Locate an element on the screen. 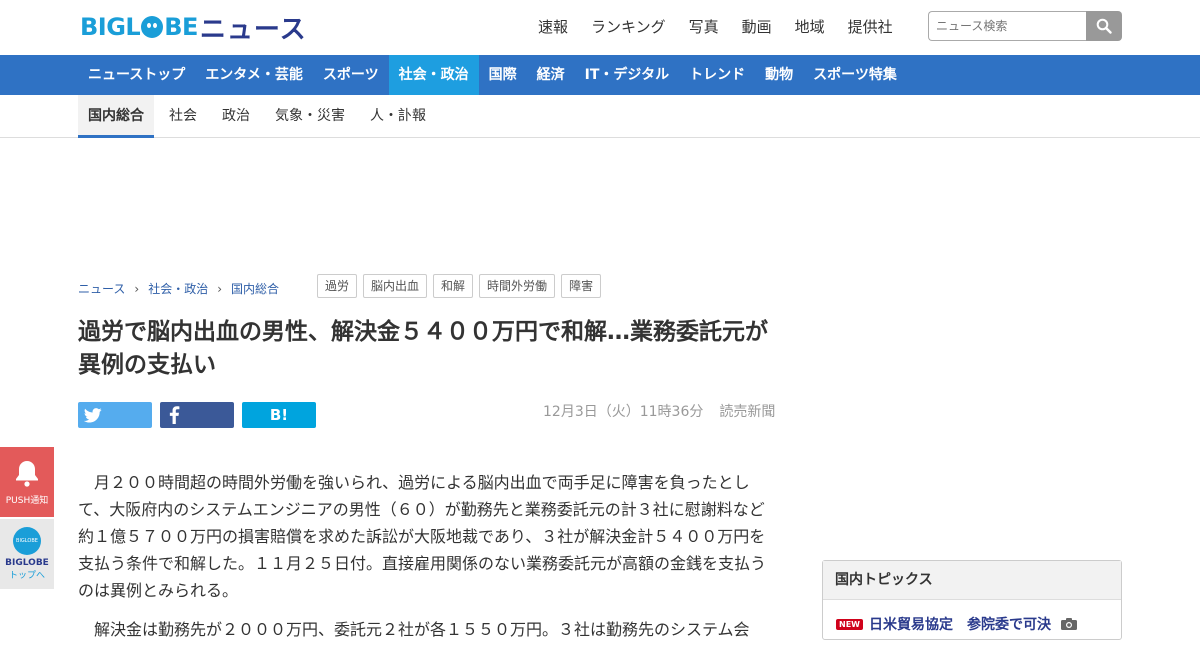 The width and height of the screenshot is (1200, 655). twitter-share-button is located at coordinates (115, 415).